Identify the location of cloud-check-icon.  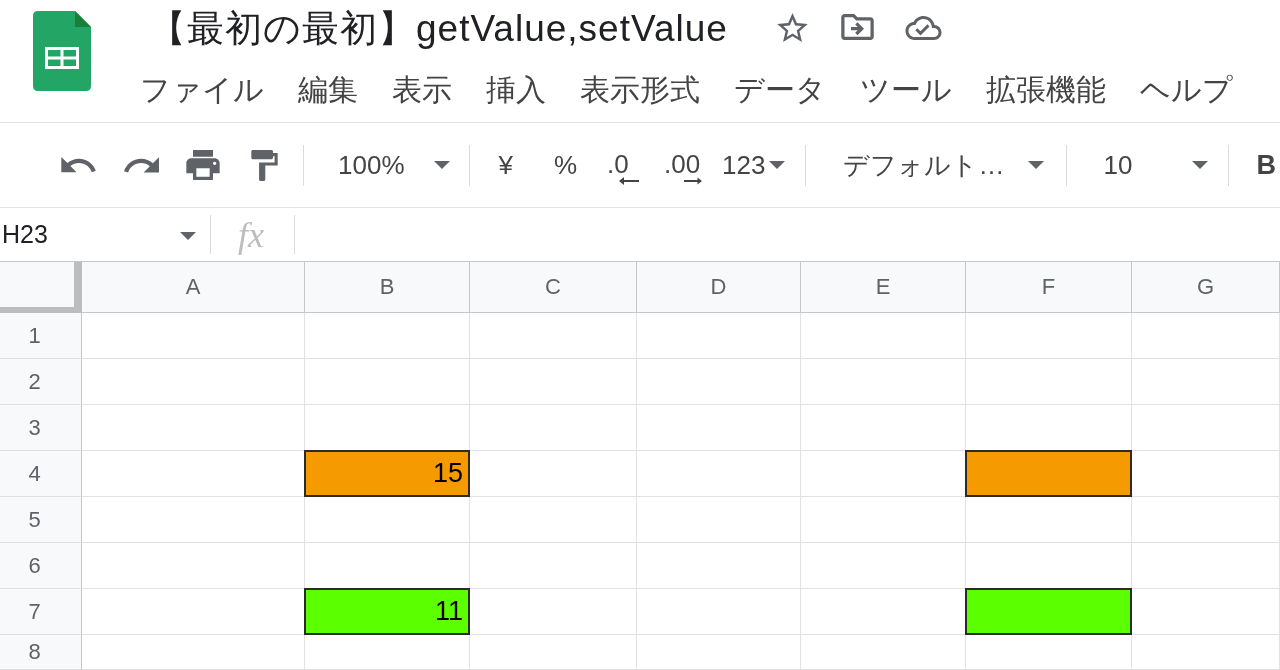
(923, 28).